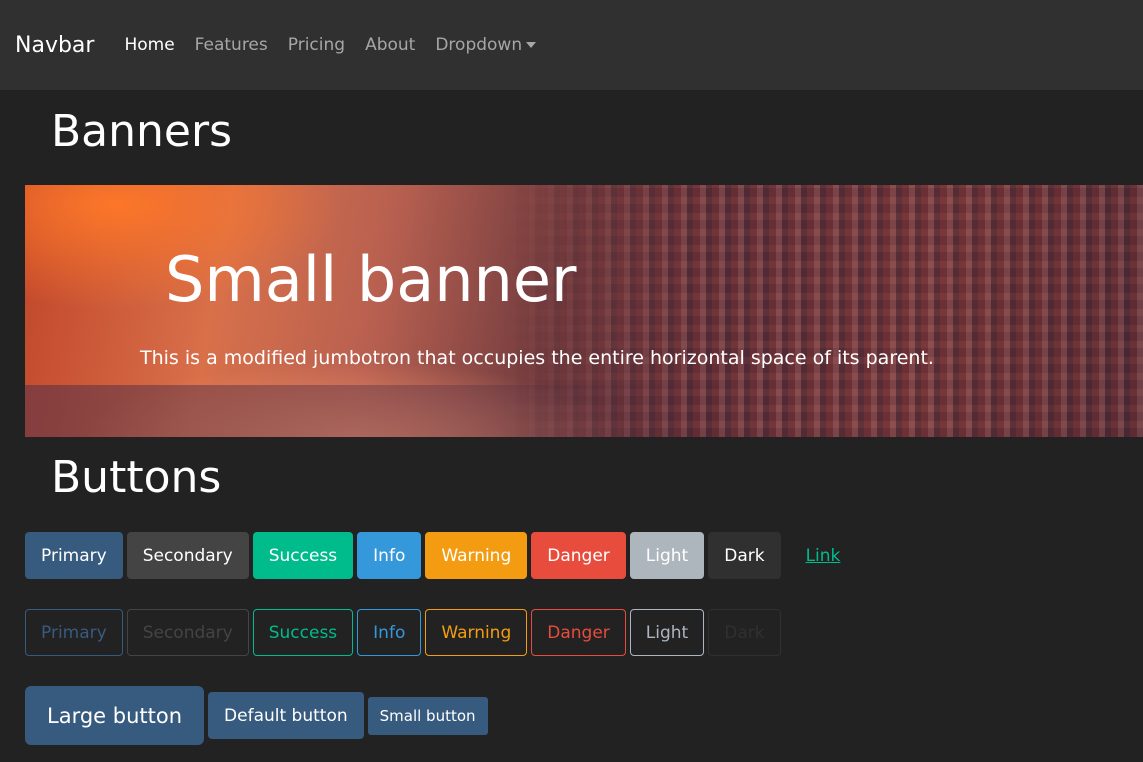  What do you see at coordinates (74, 632) in the screenshot?
I see `btn-outline-primary: Primary` at bounding box center [74, 632].